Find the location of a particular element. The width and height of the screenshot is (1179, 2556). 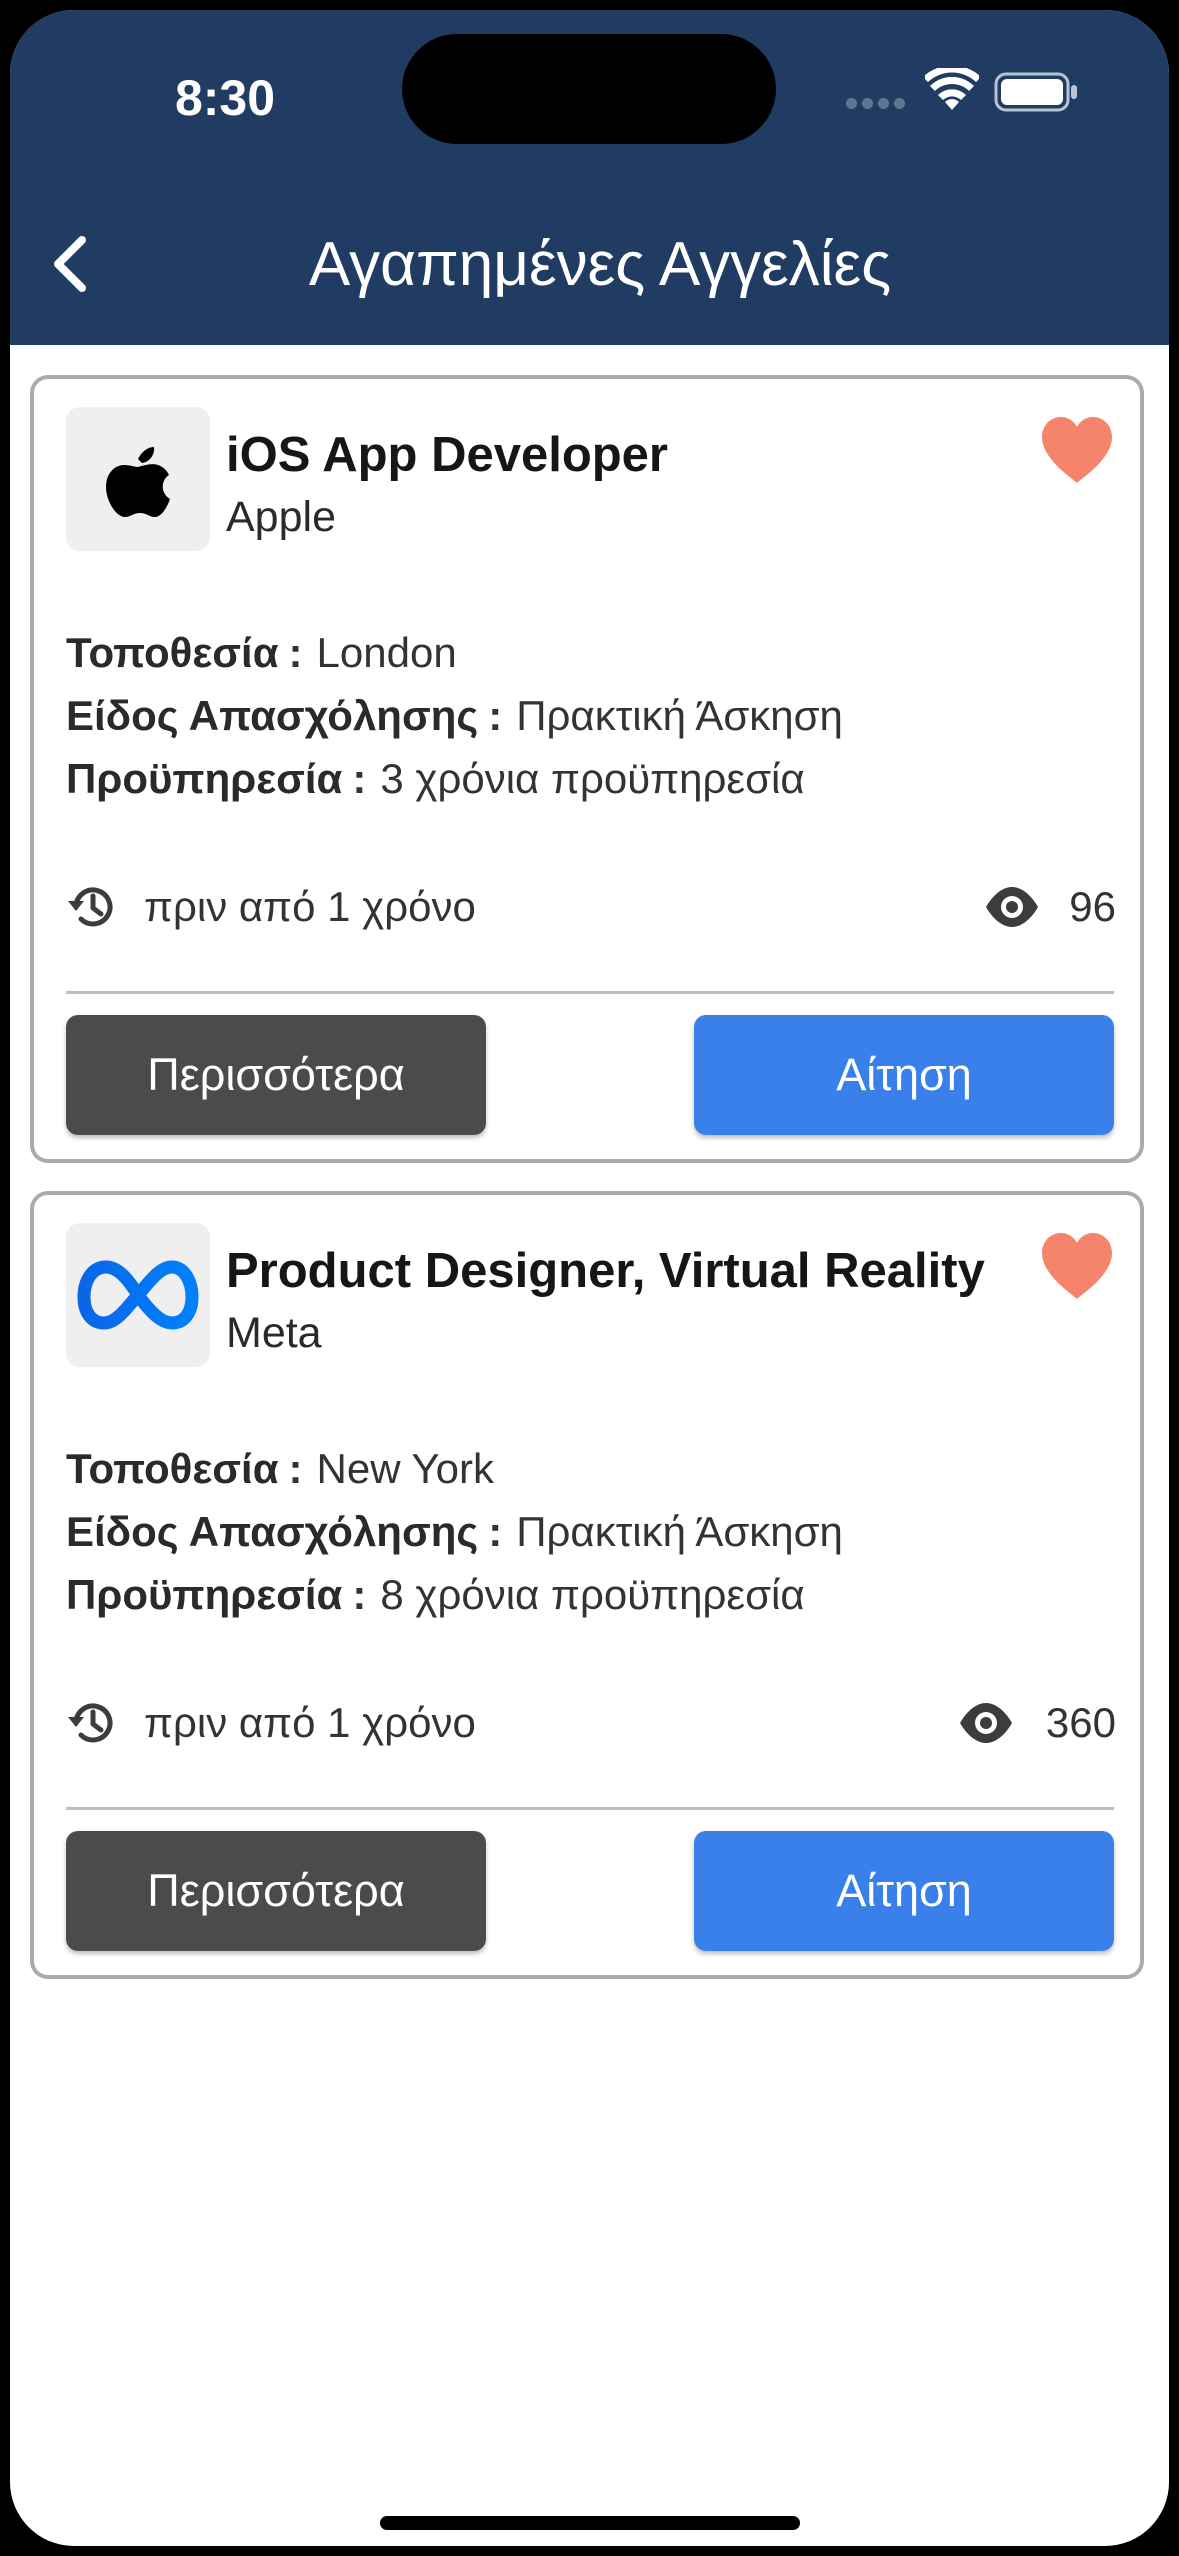

experience-value: 3 χρόνια προϋπηρεσία is located at coordinates (592, 778).